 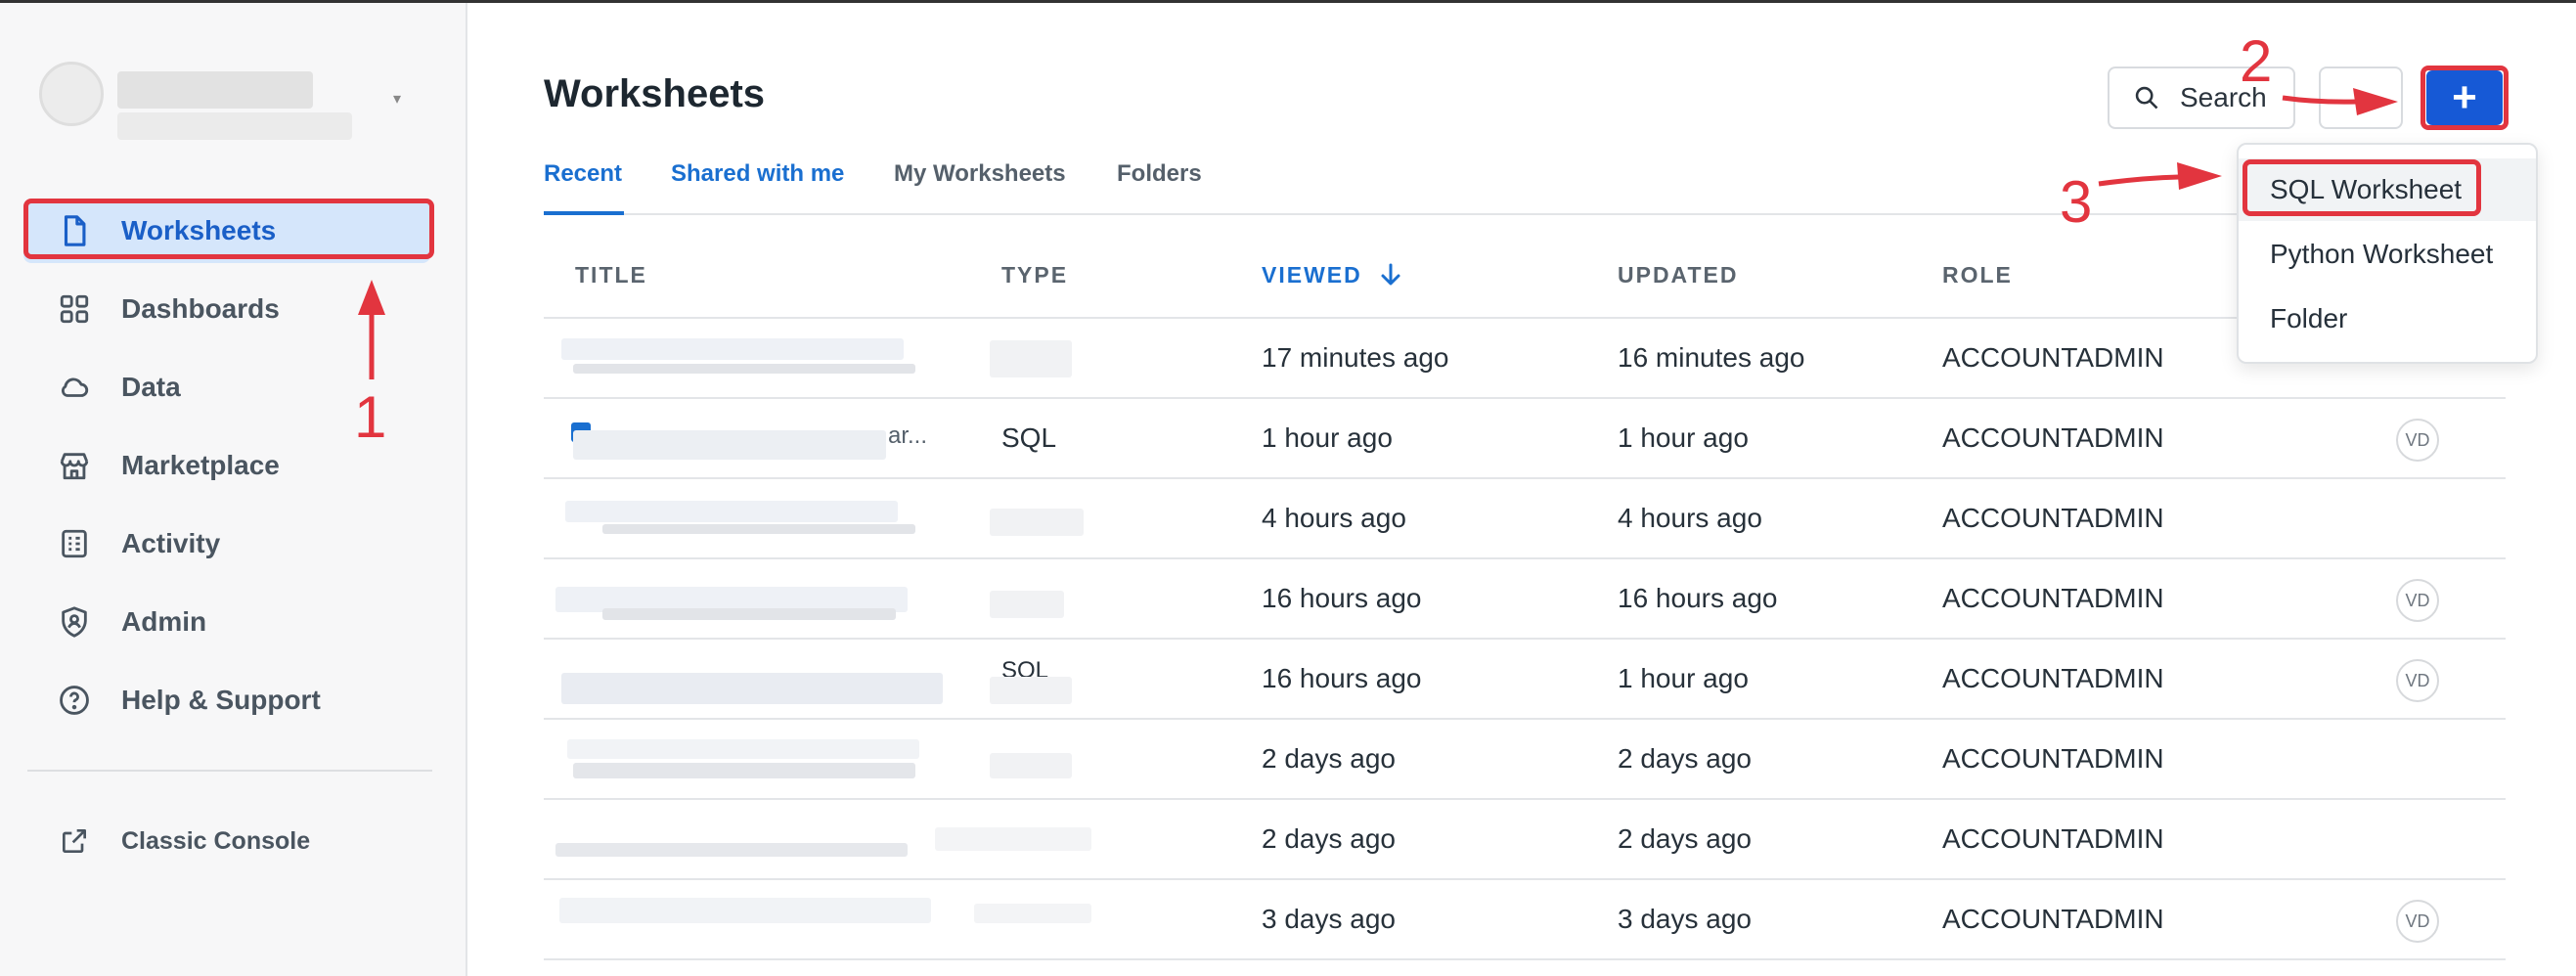 What do you see at coordinates (2320, 100) in the screenshot?
I see `arrow-2-shaft` at bounding box center [2320, 100].